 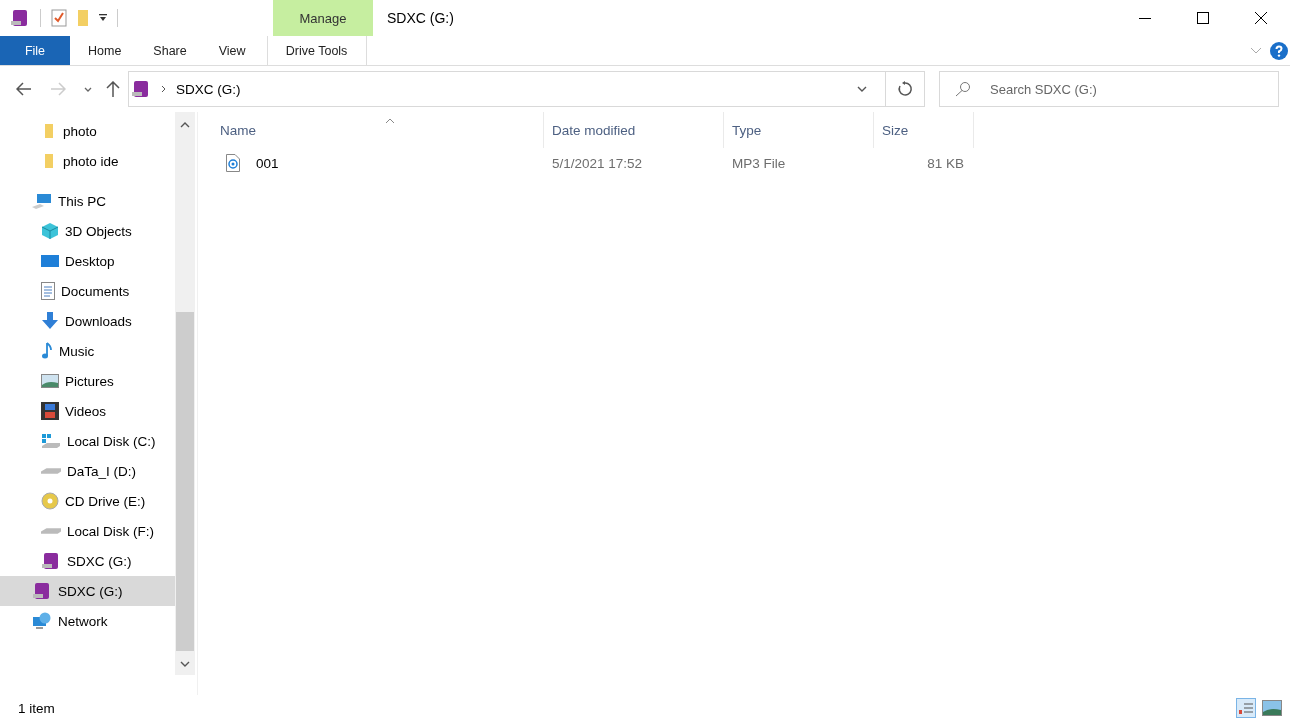 What do you see at coordinates (48, 291) in the screenshot?
I see `document-icon` at bounding box center [48, 291].